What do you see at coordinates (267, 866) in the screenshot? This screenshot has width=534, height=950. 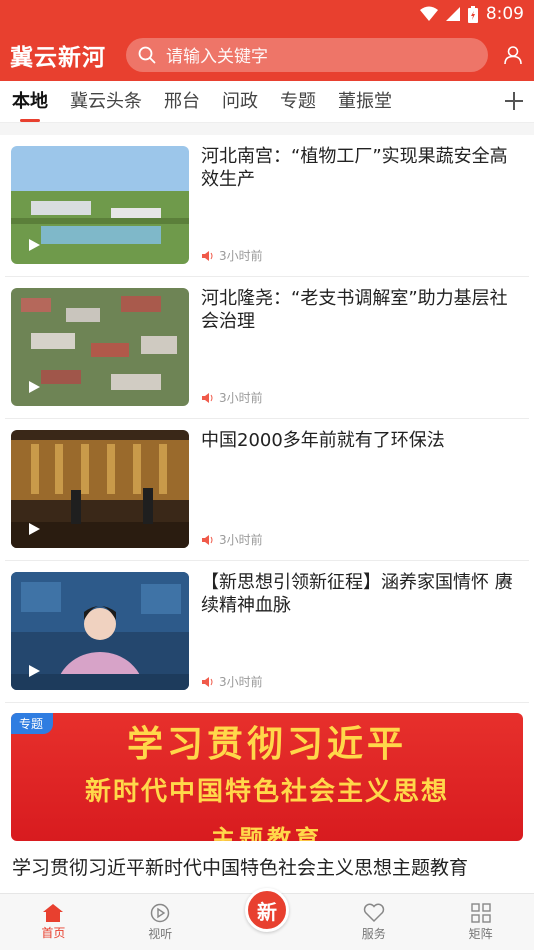 I see `special-topic-title: 学习贯彻习近平新时代中国特色社会主义思想主题教育` at bounding box center [267, 866].